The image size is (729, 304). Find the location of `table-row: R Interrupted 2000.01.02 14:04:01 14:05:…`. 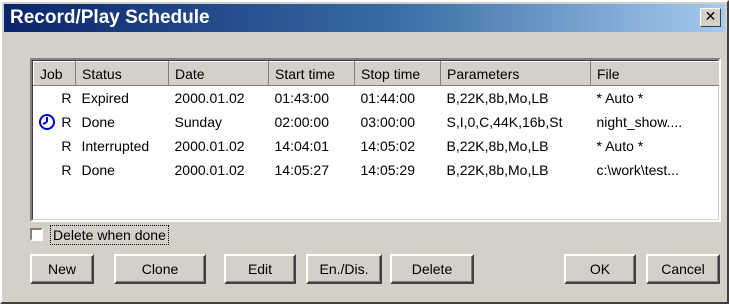

table-row: R Interrupted 2000.01.02 14:04:01 14:05:… is located at coordinates (377, 146).